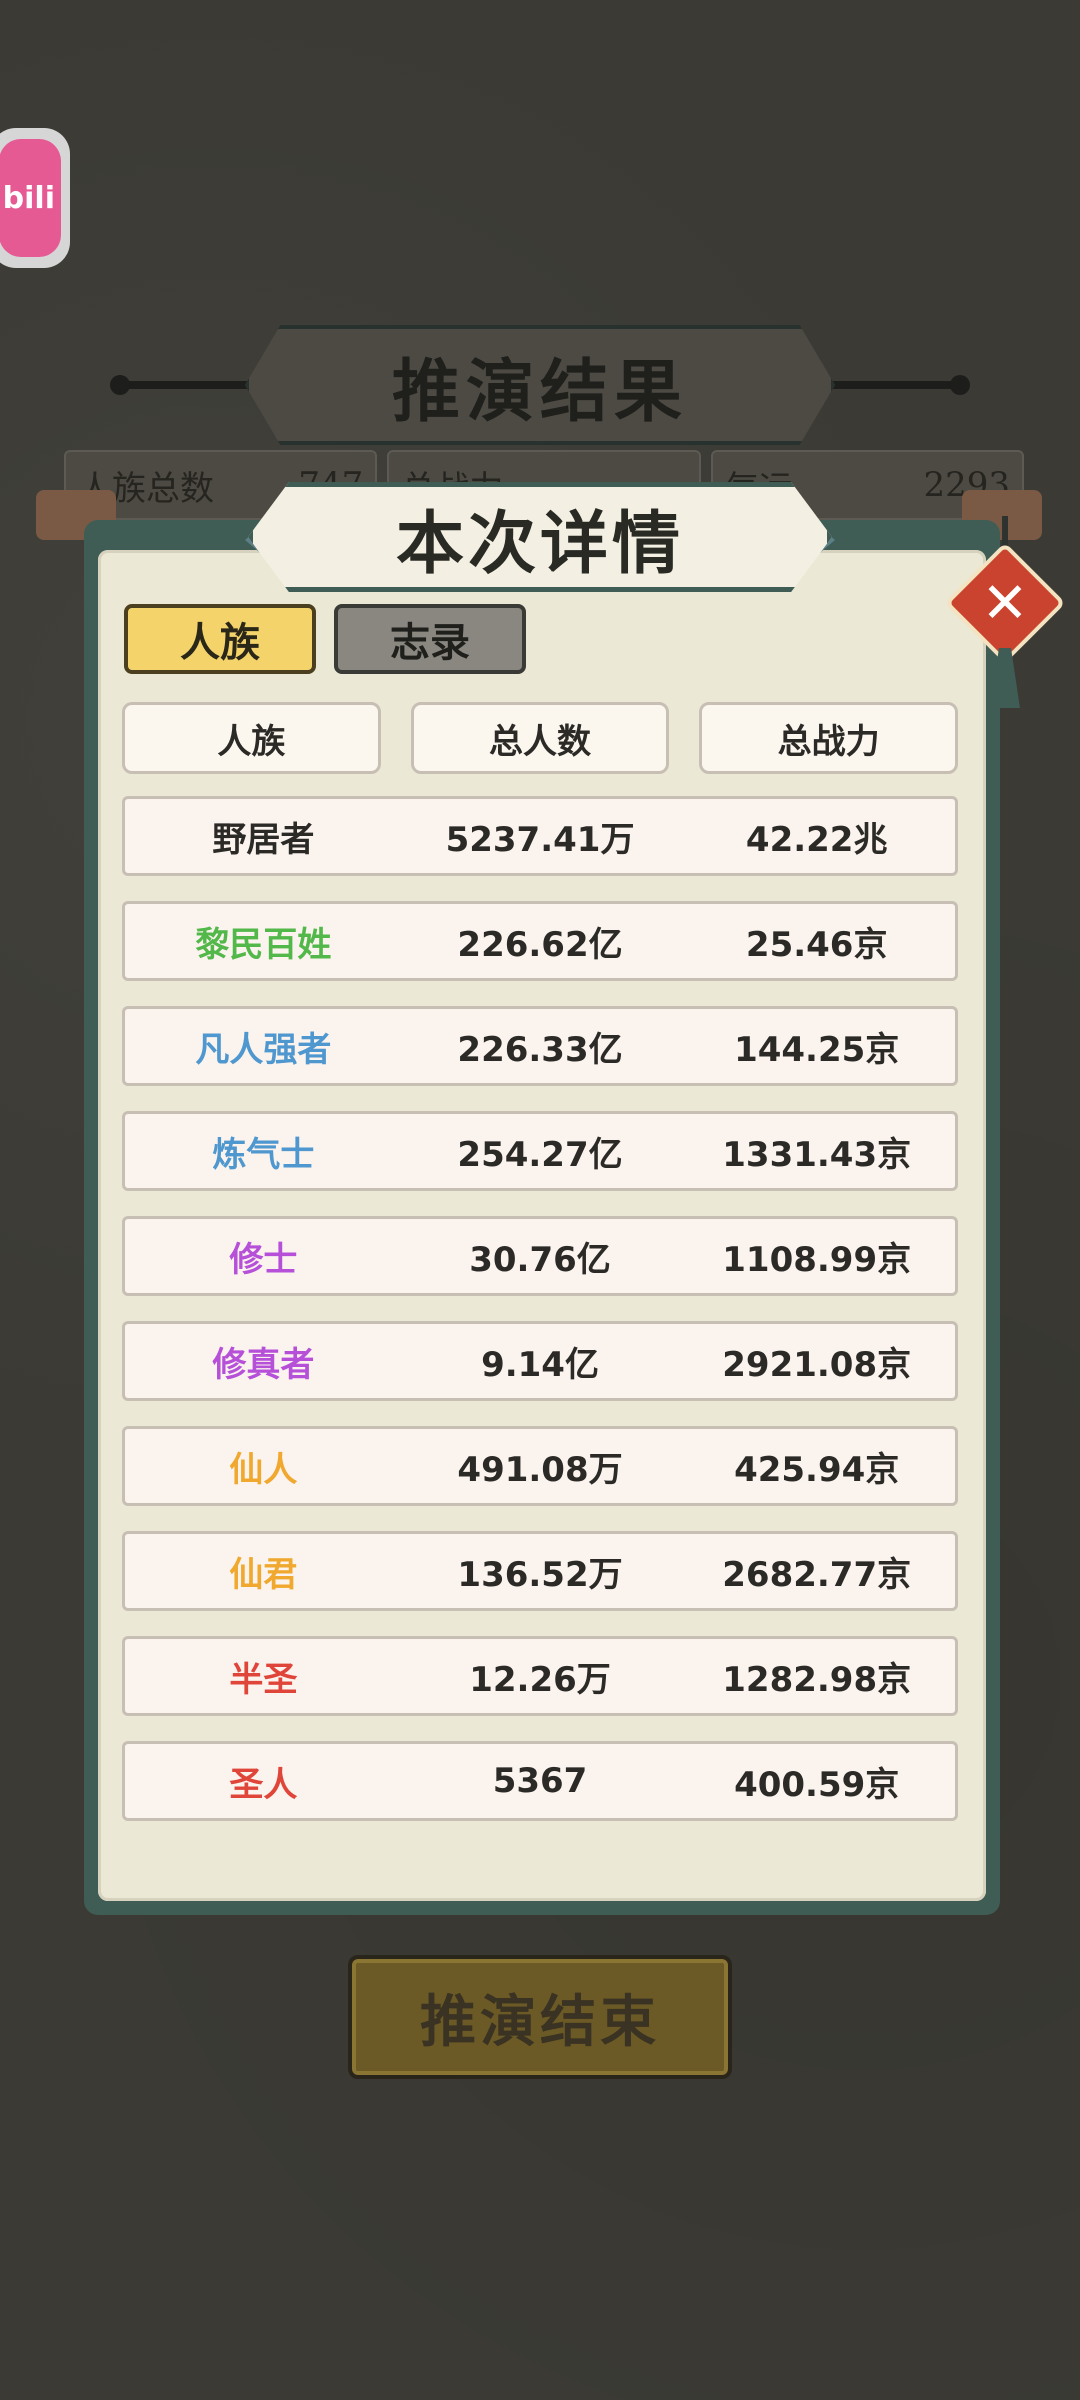  I want to click on race-population: 491.08万, so click(540, 1469).